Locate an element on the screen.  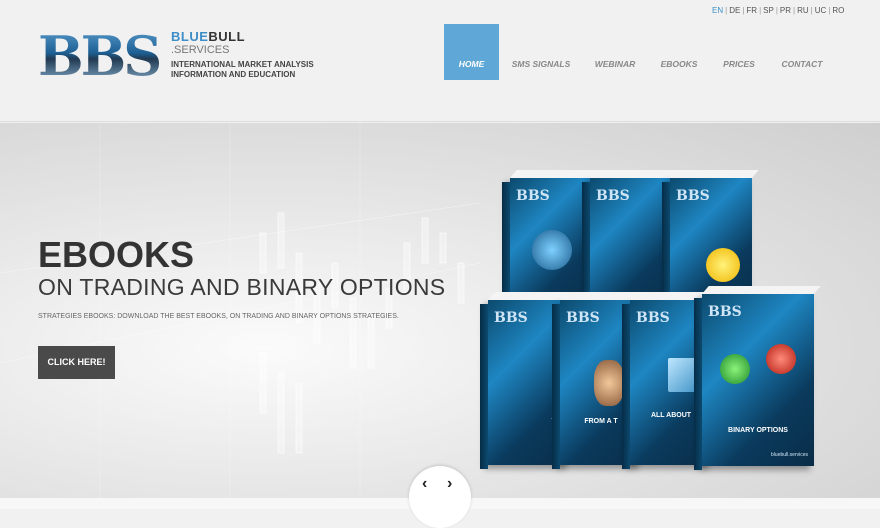
up-button-icon is located at coordinates (735, 369).